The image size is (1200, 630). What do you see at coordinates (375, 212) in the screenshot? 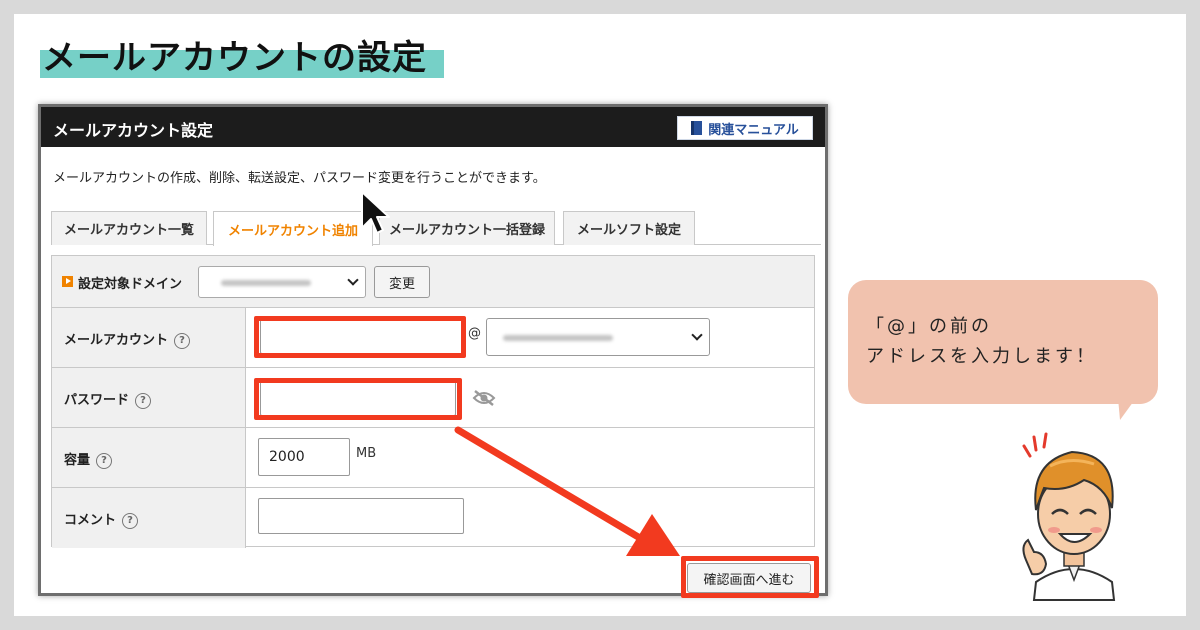
I see `cursor-icon` at bounding box center [375, 212].